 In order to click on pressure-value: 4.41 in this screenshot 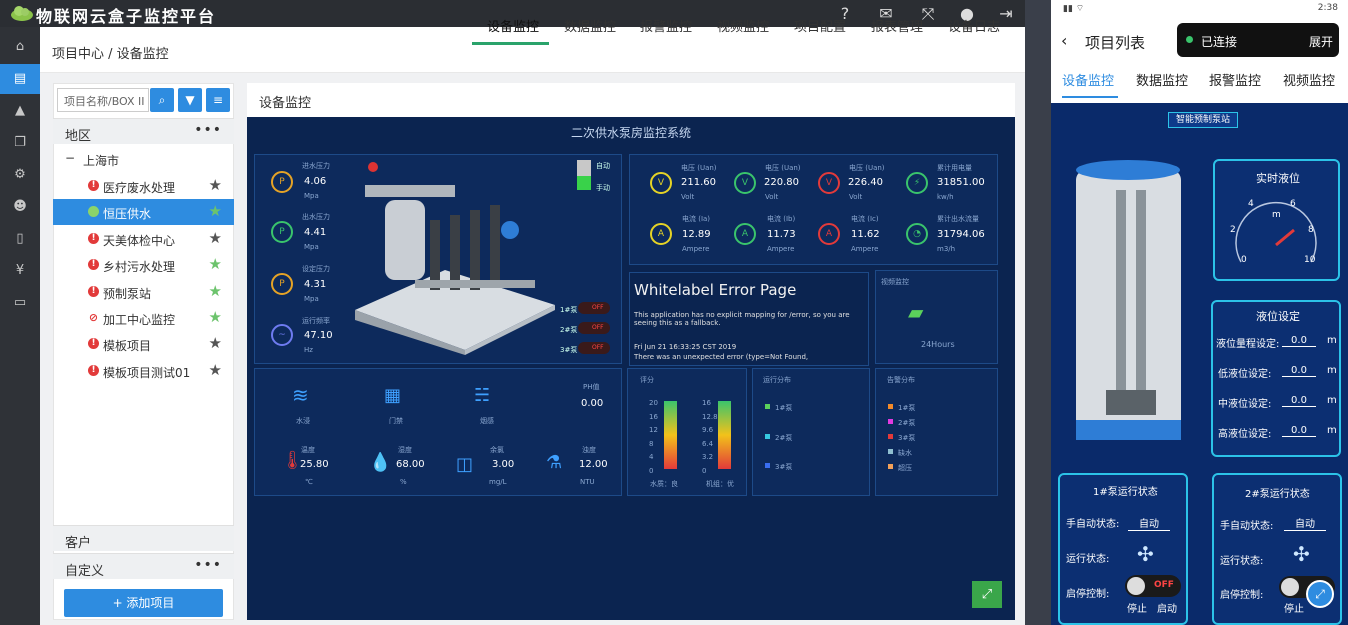, I will do `click(315, 232)`.